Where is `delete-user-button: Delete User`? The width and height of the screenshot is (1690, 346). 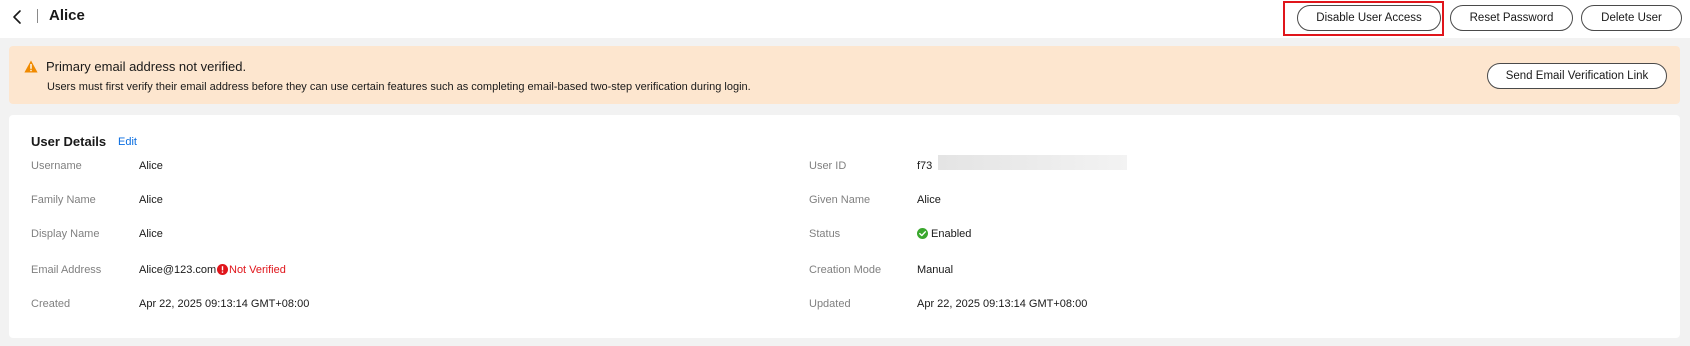
delete-user-button: Delete User is located at coordinates (1631, 18).